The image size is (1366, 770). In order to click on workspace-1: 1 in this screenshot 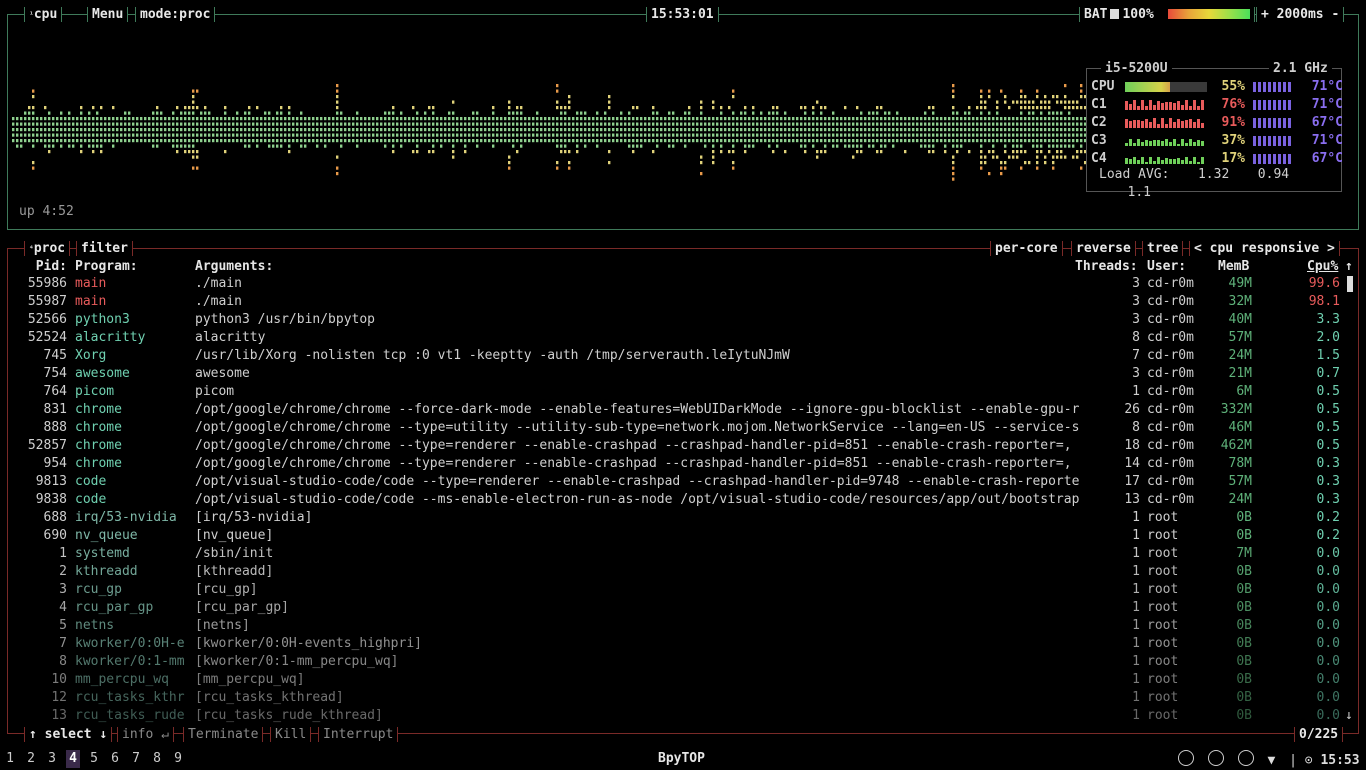, I will do `click(10, 759)`.